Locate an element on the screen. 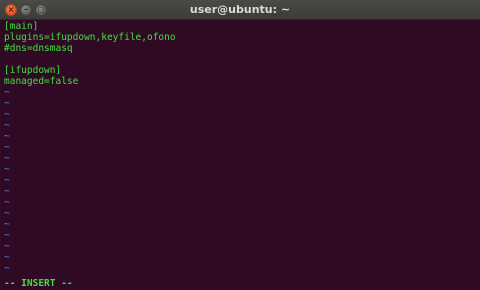 This screenshot has height=290, width=480. title-bar: × – □ user@ubuntu: ~ is located at coordinates (240, 10).